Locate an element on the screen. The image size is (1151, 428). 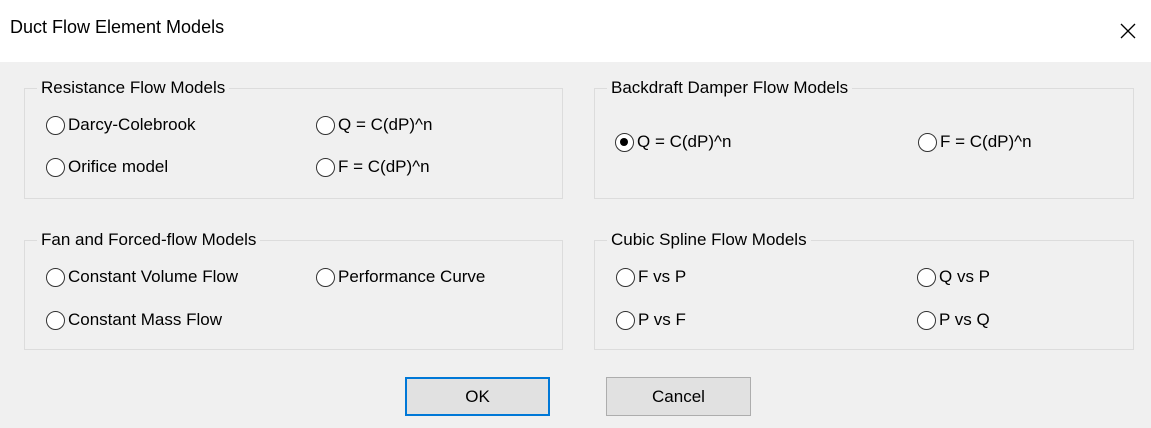
cancel-button: Cancel is located at coordinates (678, 396).